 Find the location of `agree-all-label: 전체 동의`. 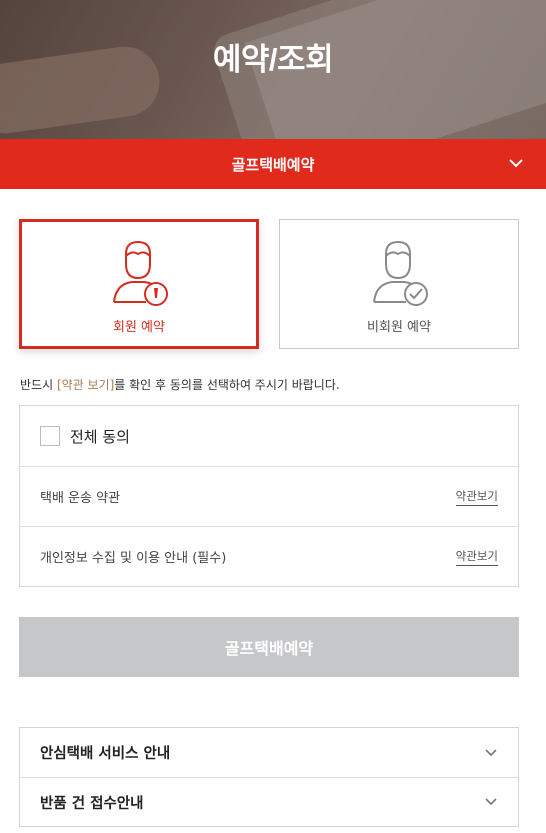

agree-all-label: 전체 동의 is located at coordinates (100, 436).